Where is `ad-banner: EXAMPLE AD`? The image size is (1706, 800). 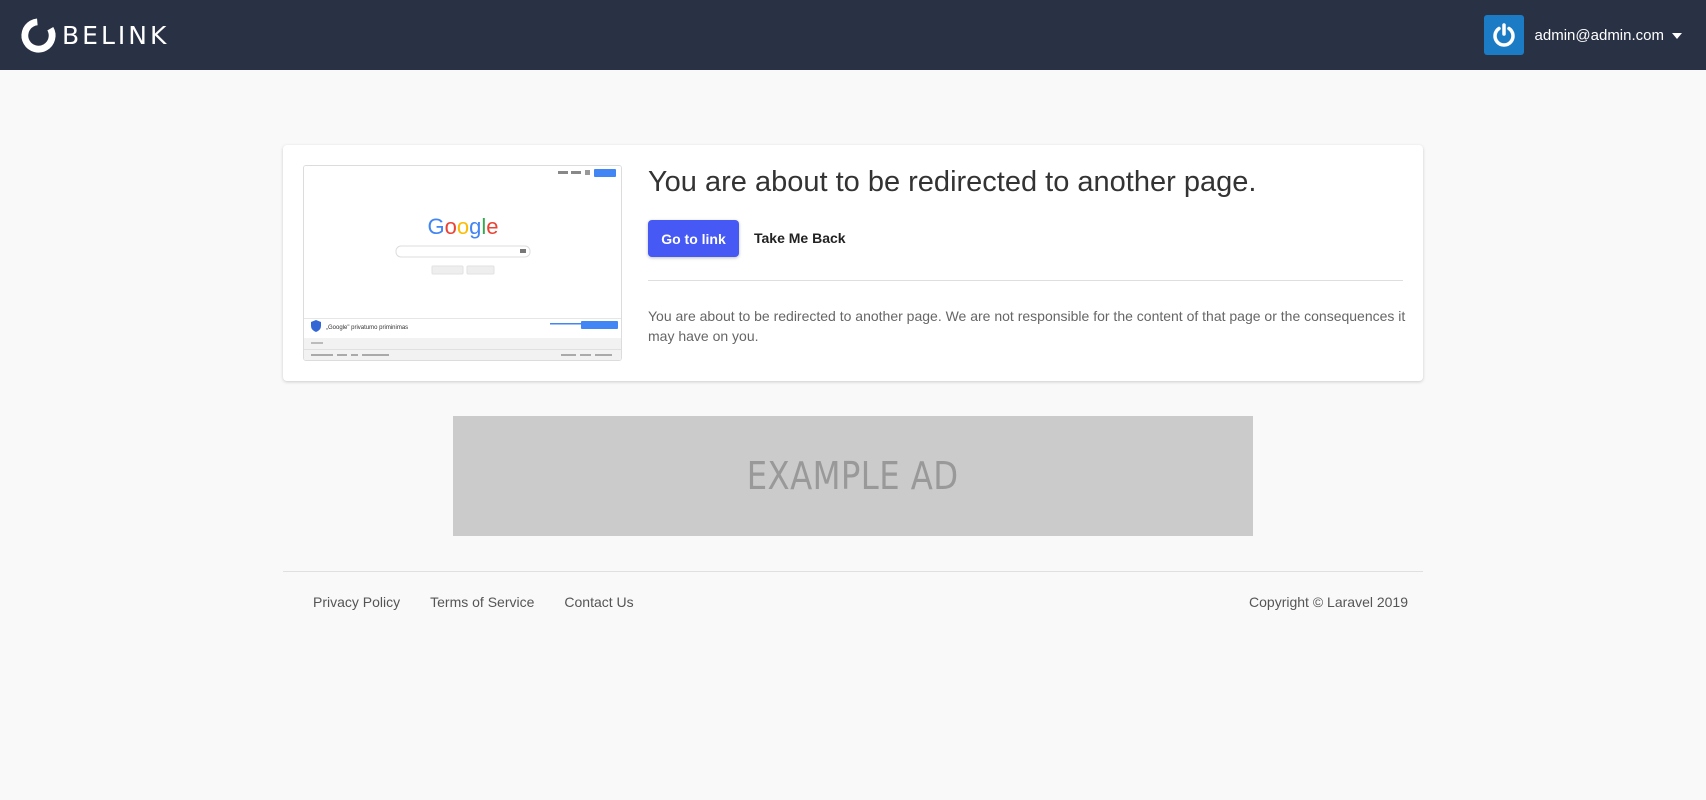
ad-banner: EXAMPLE AD is located at coordinates (853, 476).